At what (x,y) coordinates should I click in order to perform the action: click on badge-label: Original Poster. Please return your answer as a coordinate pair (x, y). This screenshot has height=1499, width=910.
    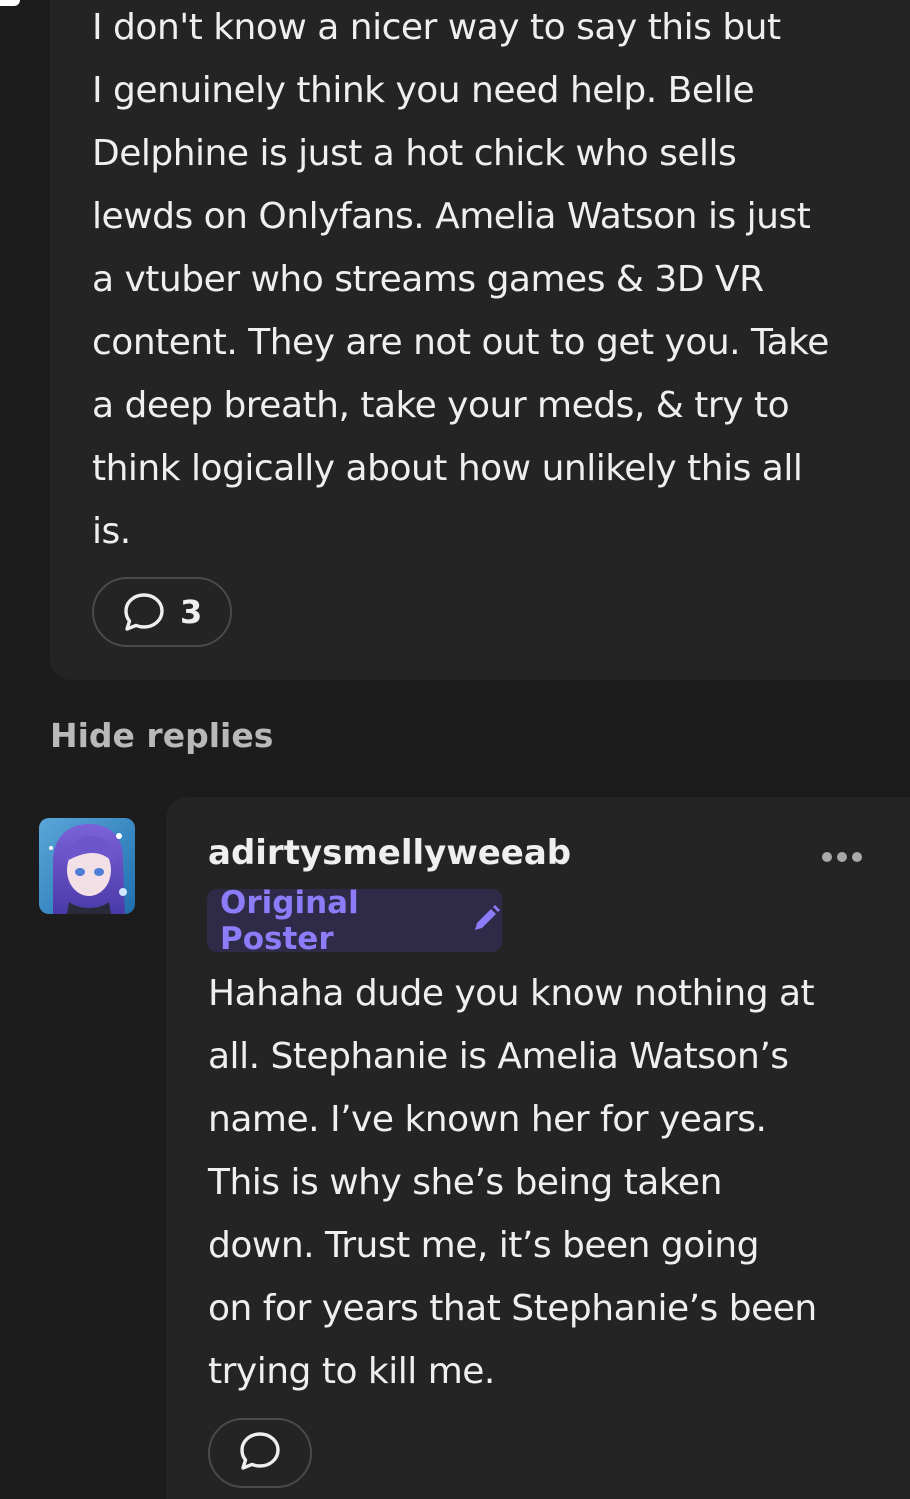
    Looking at the image, I should click on (289, 920).